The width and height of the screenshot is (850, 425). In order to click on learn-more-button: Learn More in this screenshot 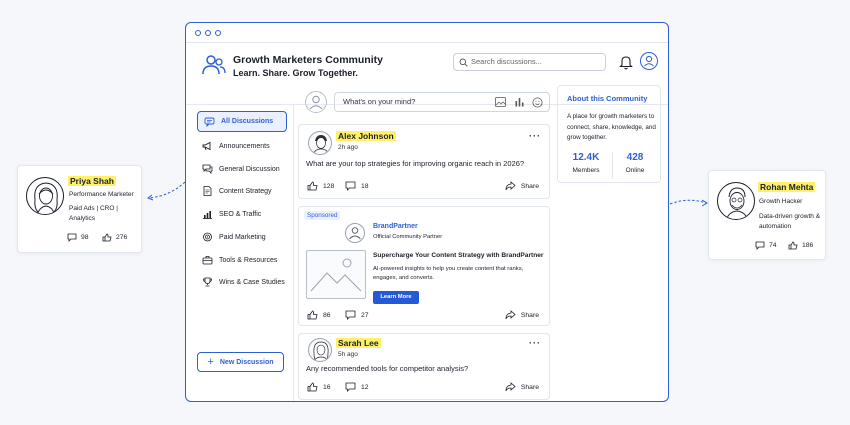, I will do `click(396, 297)`.